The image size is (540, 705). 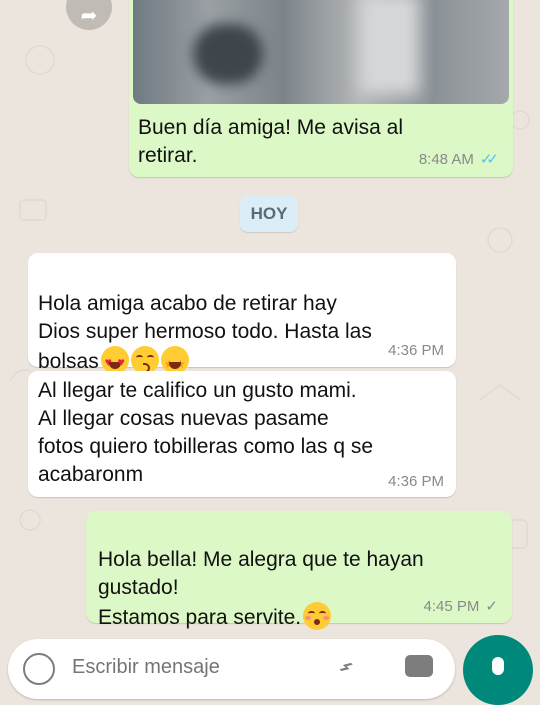 I want to click on message-time: 8:48 AM, so click(x=446, y=159).